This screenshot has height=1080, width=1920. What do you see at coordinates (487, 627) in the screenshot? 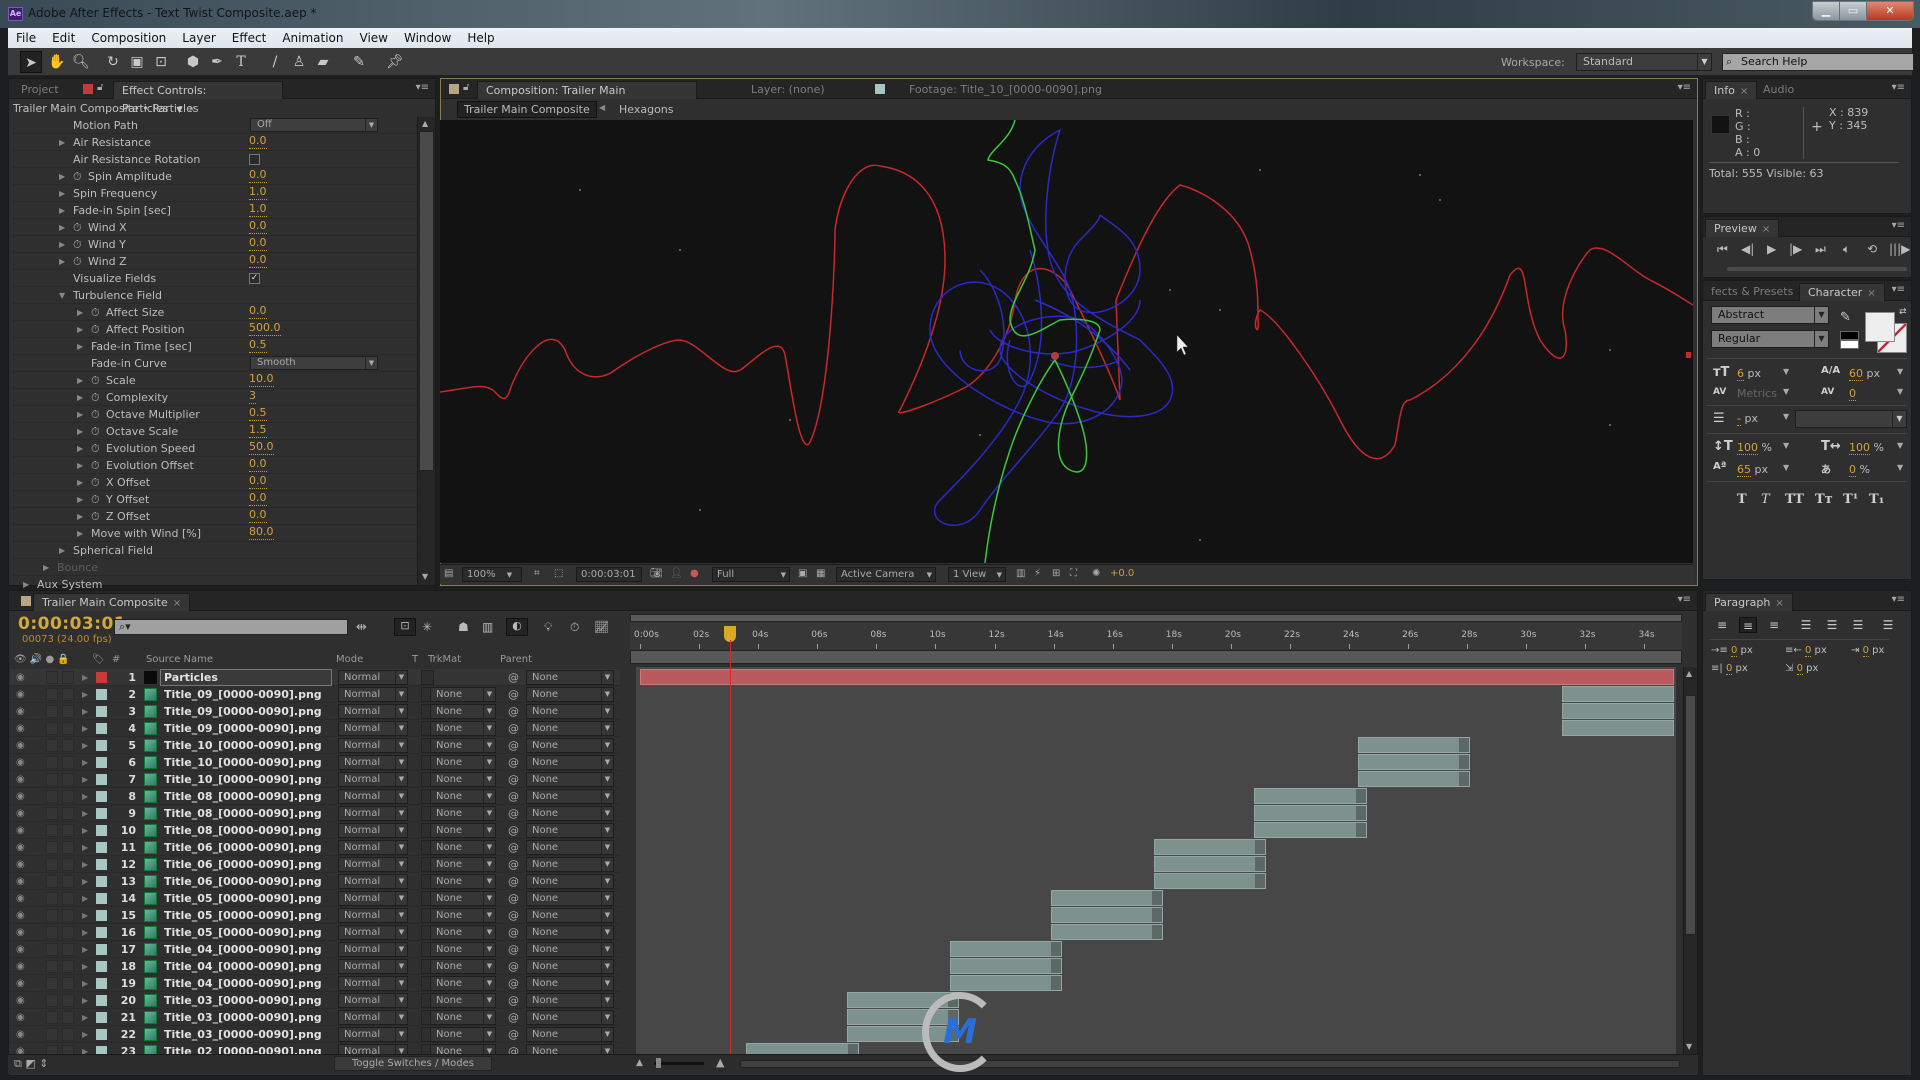
I see `frame-blending-icon: ▥` at bounding box center [487, 627].